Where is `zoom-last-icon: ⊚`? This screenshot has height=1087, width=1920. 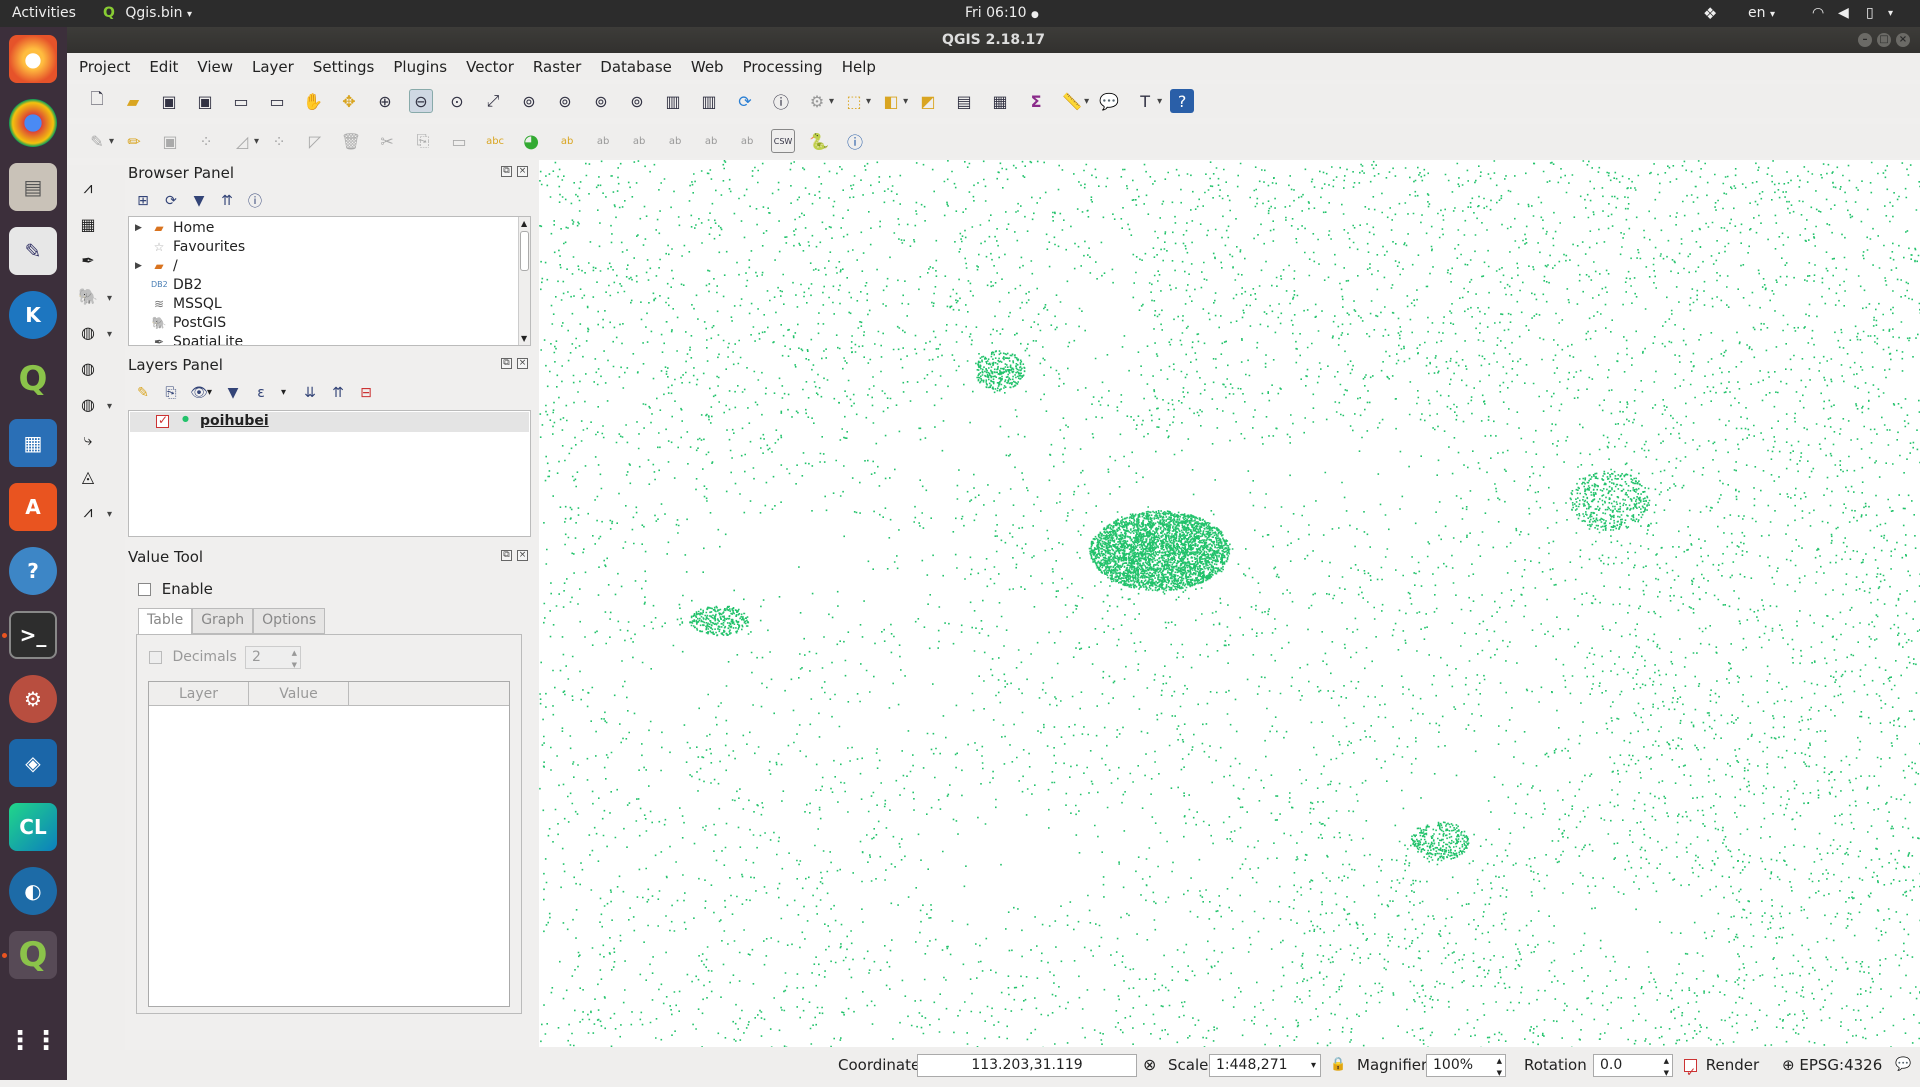
zoom-last-icon: ⊚ is located at coordinates (601, 101).